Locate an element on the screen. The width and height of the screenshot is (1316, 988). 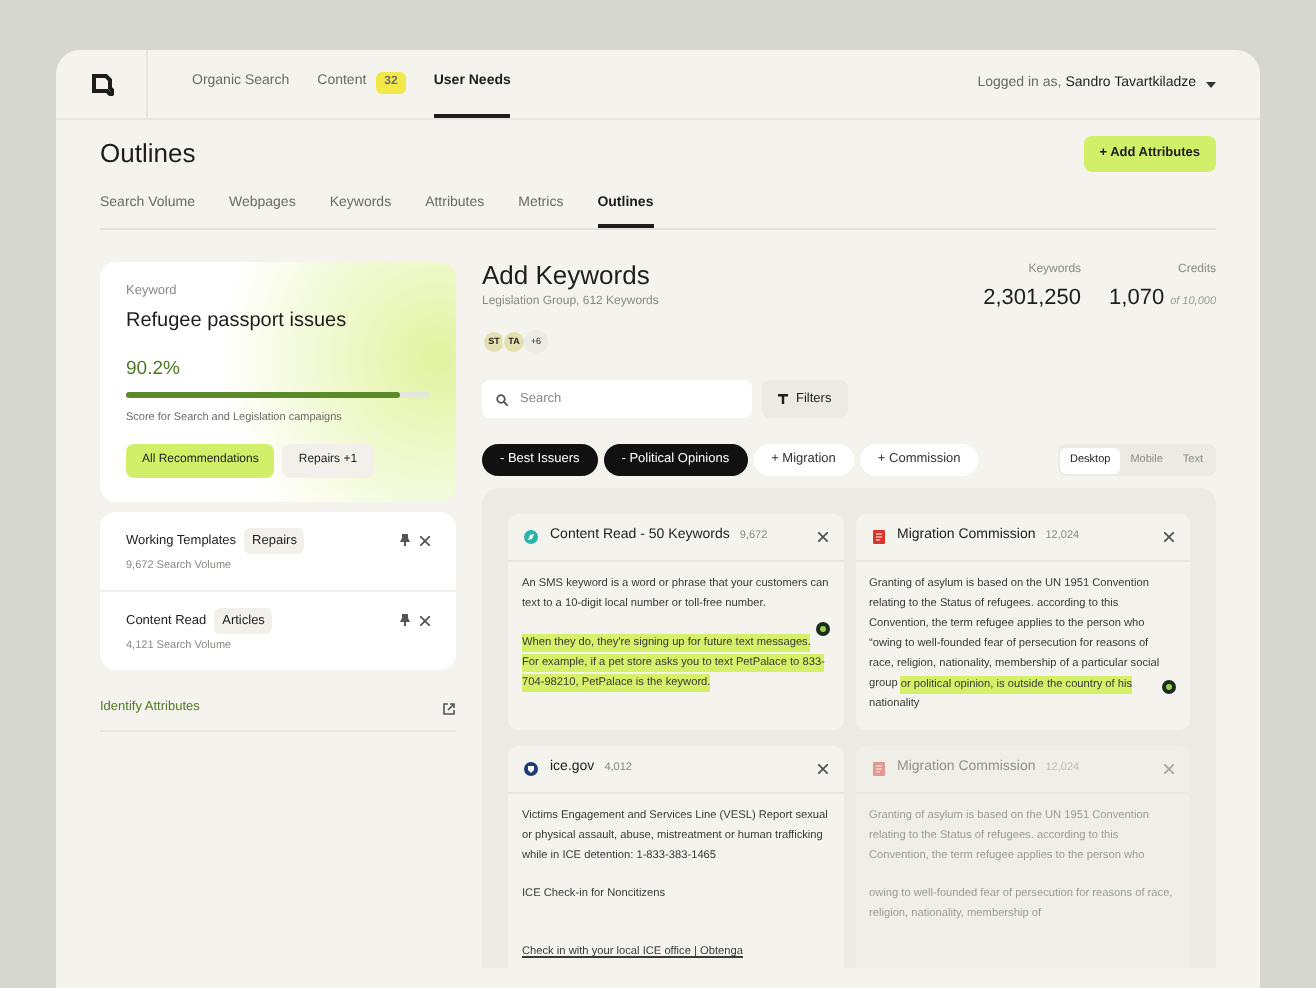
stat-value: 1,070 is located at coordinates (1137, 299).